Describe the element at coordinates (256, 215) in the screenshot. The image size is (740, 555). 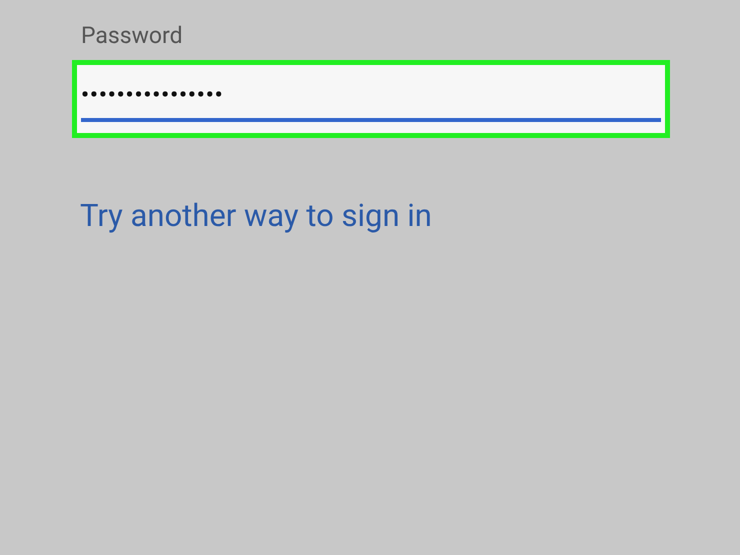
I see `sign-in-link: Try another way to sign in` at that location.